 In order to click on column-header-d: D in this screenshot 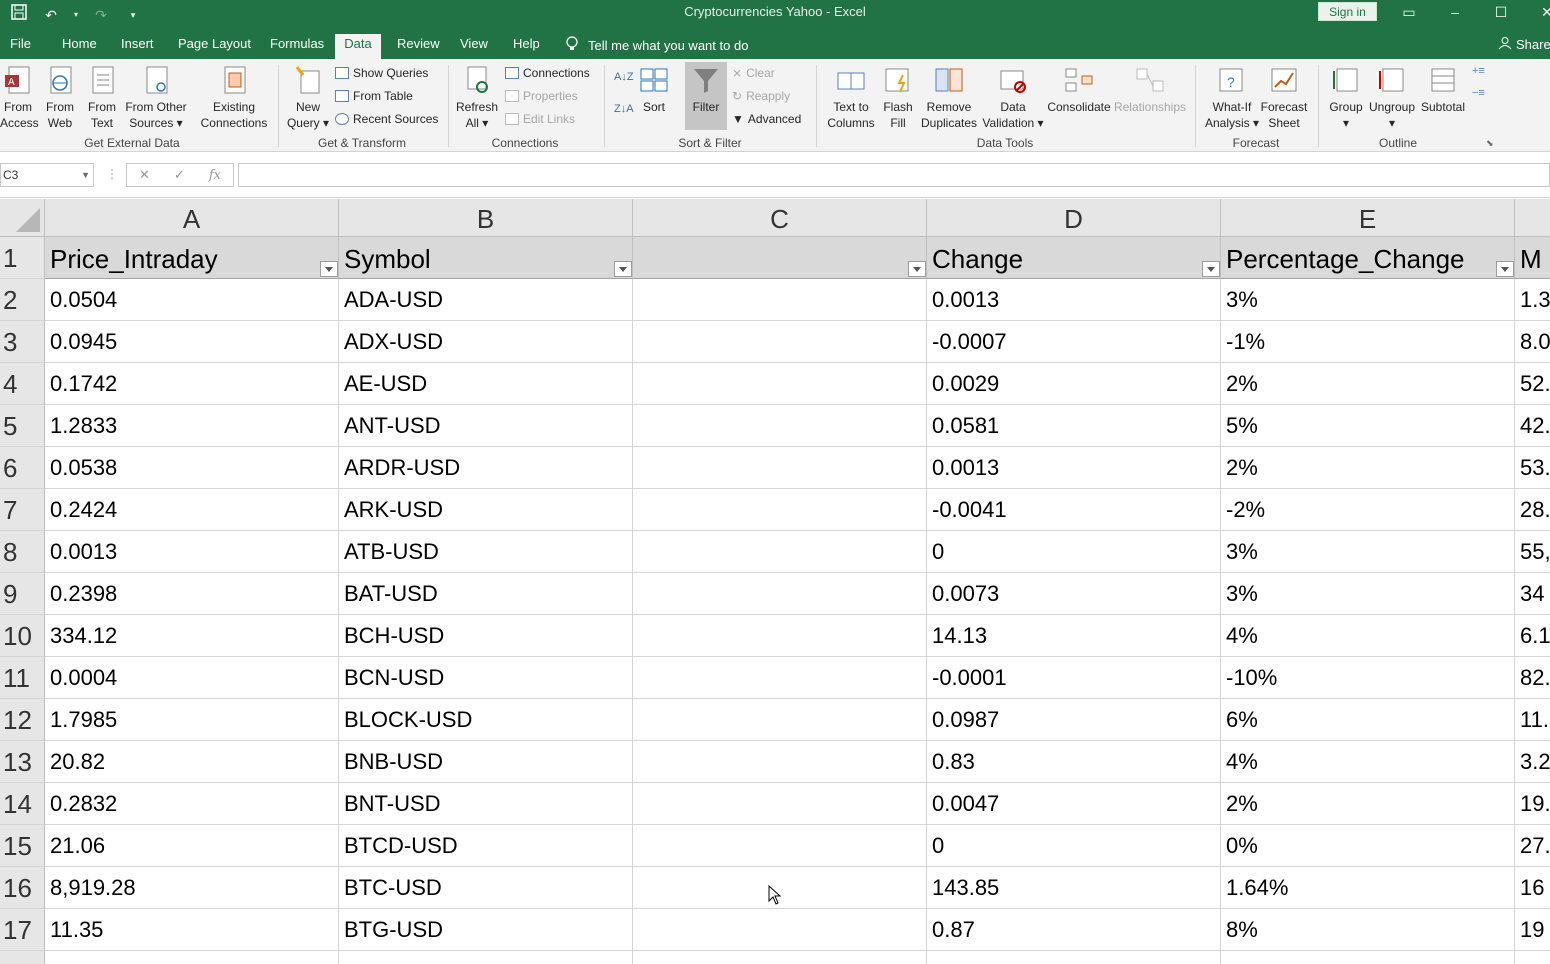, I will do `click(1074, 218)`.